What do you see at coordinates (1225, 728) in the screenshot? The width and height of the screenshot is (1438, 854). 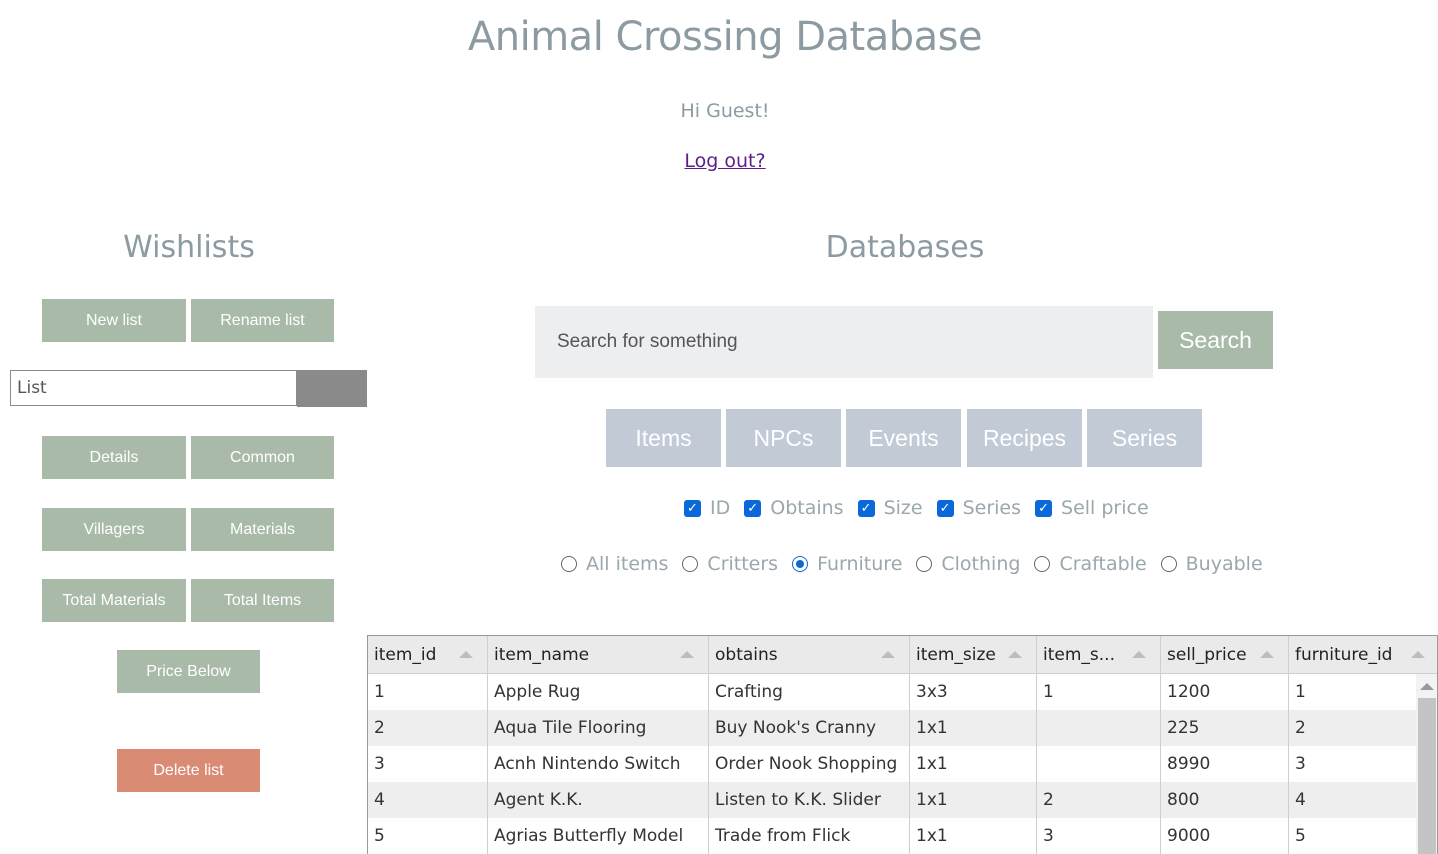 I see `cell-sell-price: 225` at bounding box center [1225, 728].